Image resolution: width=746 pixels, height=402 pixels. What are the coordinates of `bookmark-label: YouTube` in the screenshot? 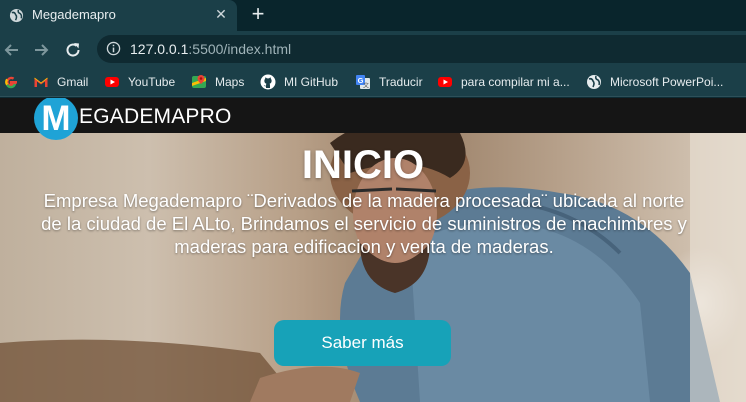 It's located at (152, 82).